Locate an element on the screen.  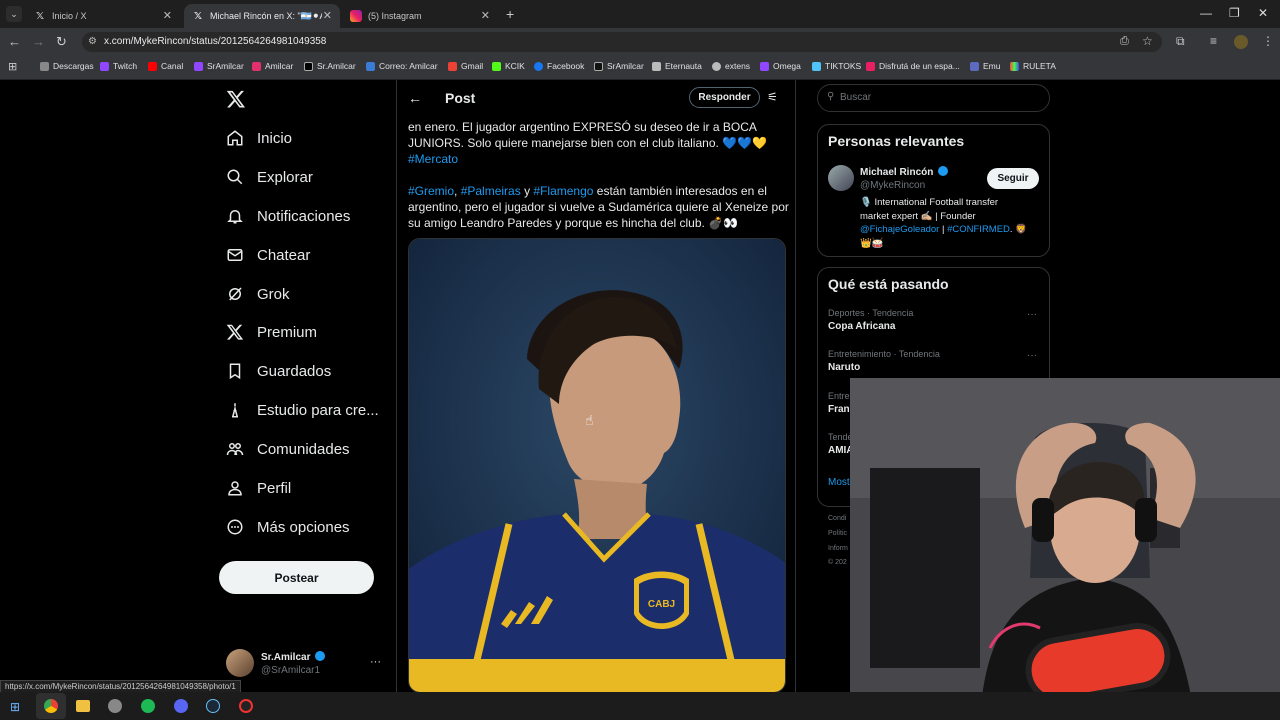
nav-notificaciones: Notificaciones is located at coordinates (288, 216).